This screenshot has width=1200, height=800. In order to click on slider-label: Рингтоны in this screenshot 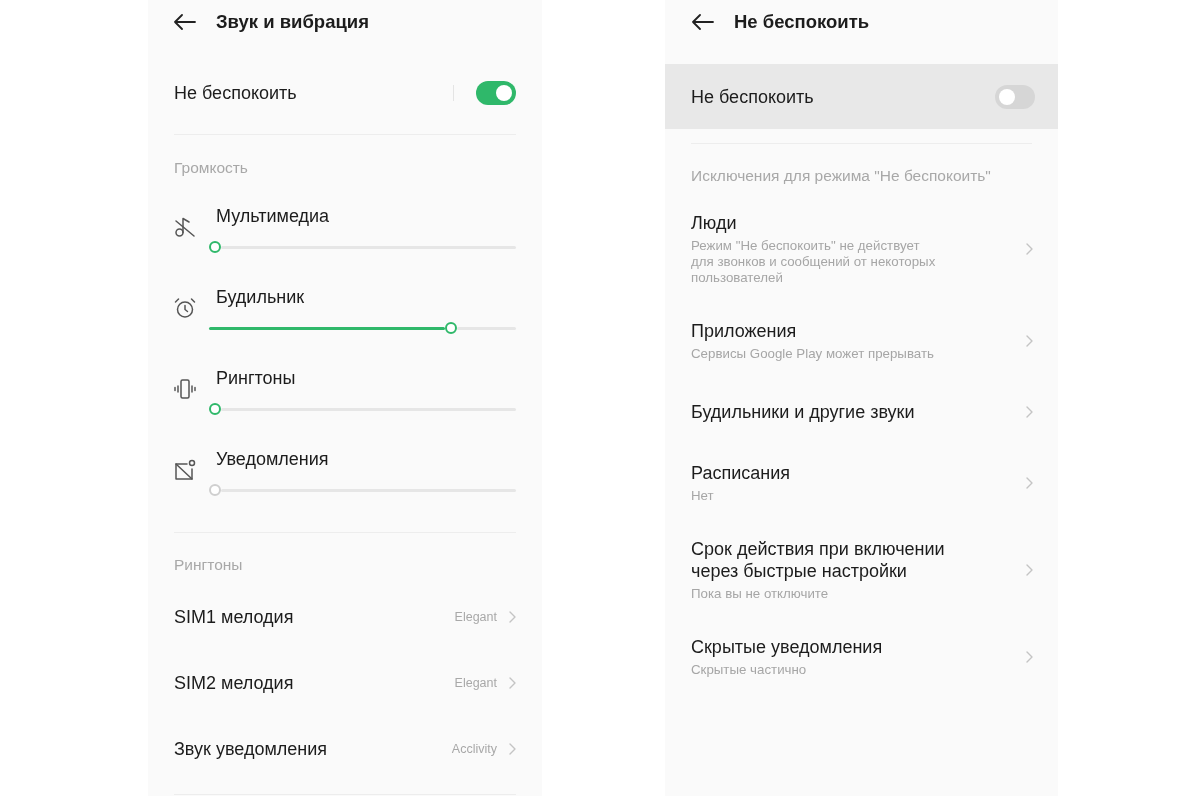, I will do `click(256, 378)`.